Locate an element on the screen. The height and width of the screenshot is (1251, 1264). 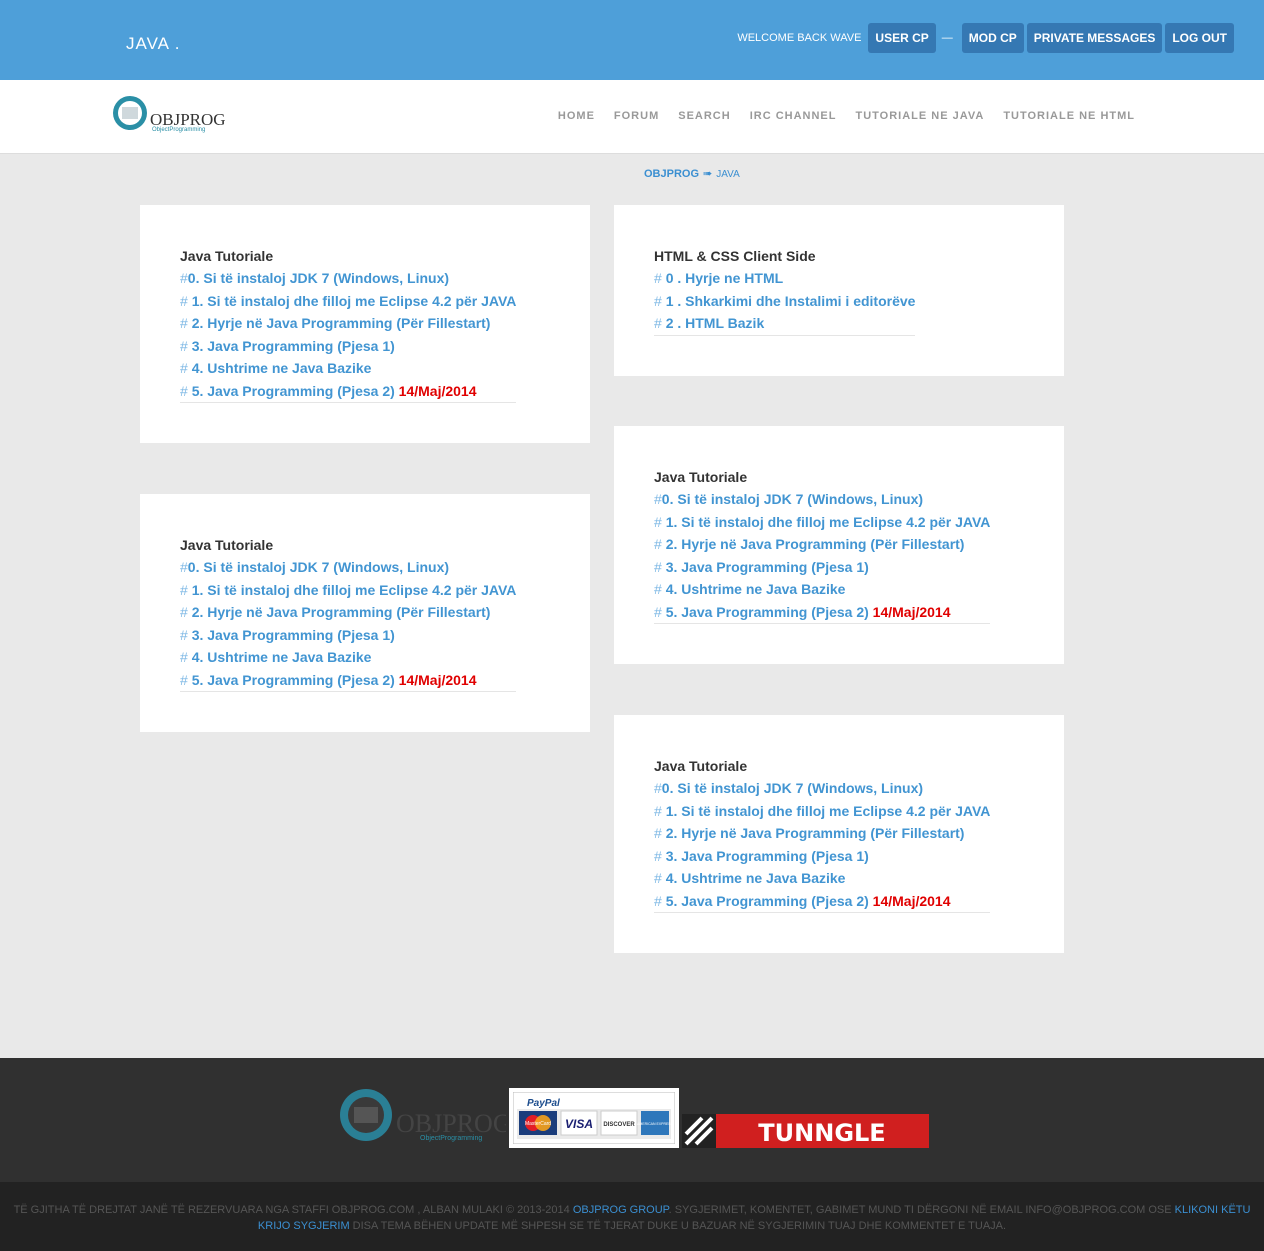
log-out-button: LOG OUT is located at coordinates (1199, 38).